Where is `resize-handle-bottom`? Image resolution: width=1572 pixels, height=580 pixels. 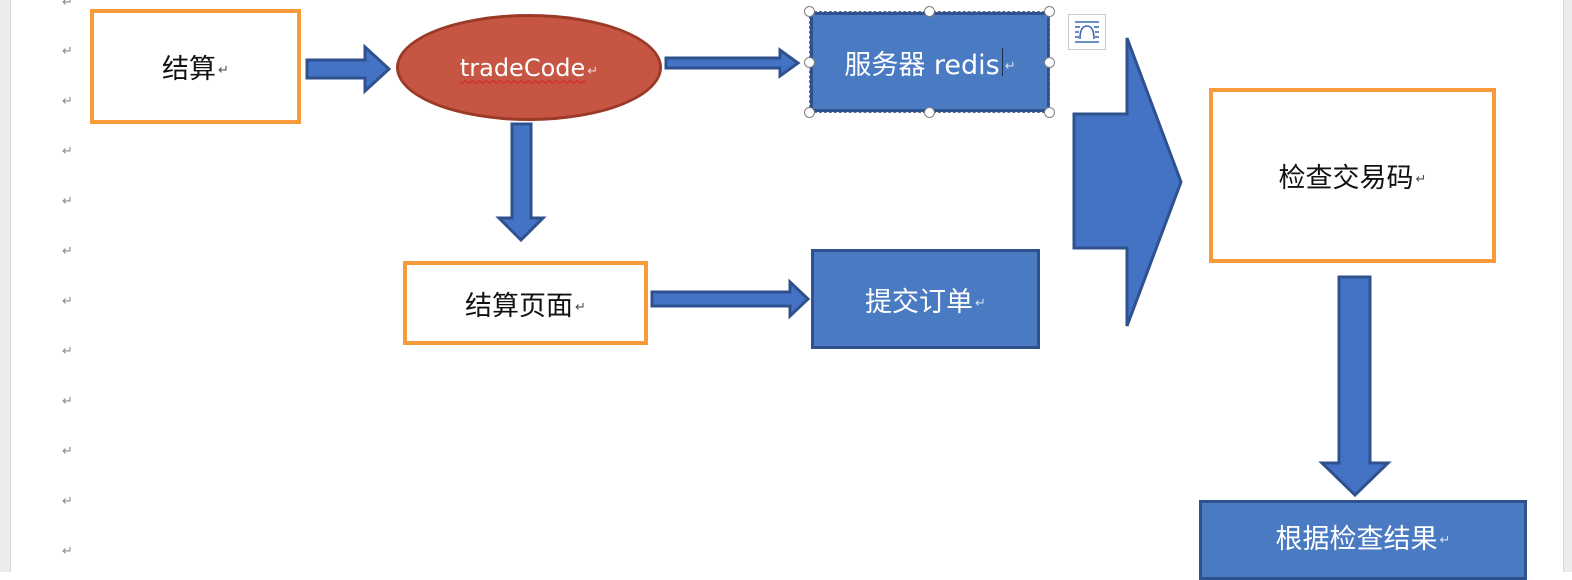
resize-handle-bottom is located at coordinates (929, 112).